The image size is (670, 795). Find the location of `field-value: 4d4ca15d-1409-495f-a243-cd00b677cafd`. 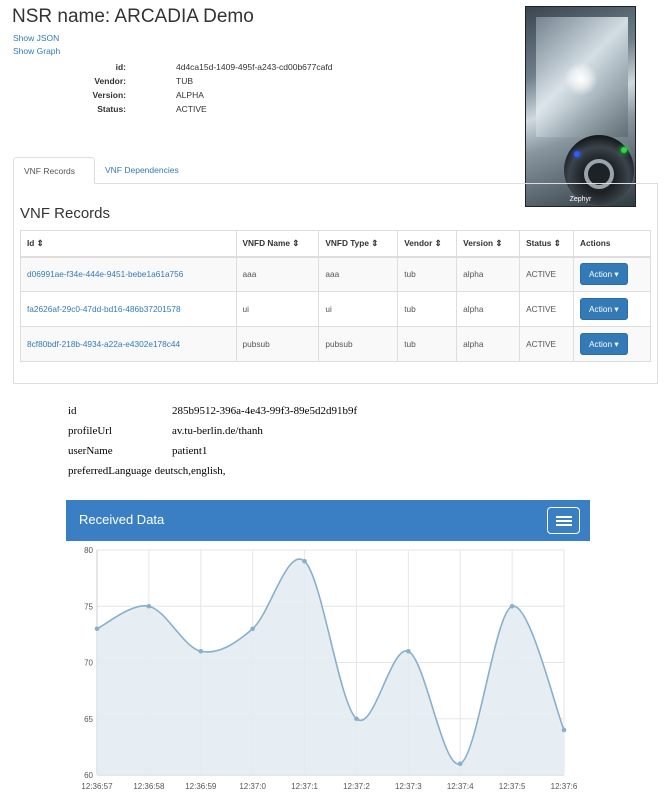

field-value: 4d4ca15d-1409-495f-a243-cd00b677cafd is located at coordinates (254, 67).